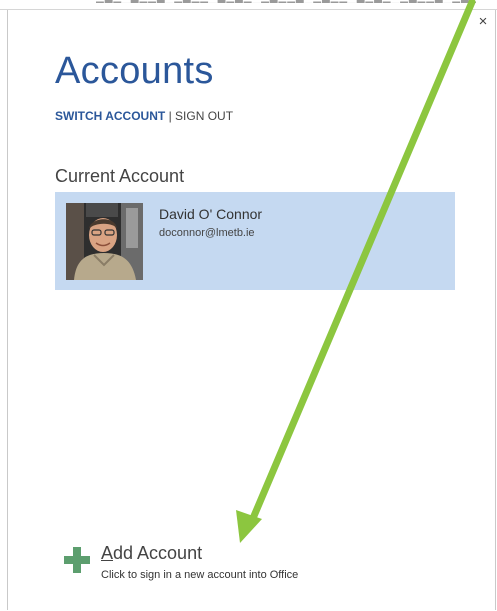 This screenshot has width=497, height=611. I want to click on account-actions: SWITCH ACCOUNT | SIGN OUT, so click(144, 116).